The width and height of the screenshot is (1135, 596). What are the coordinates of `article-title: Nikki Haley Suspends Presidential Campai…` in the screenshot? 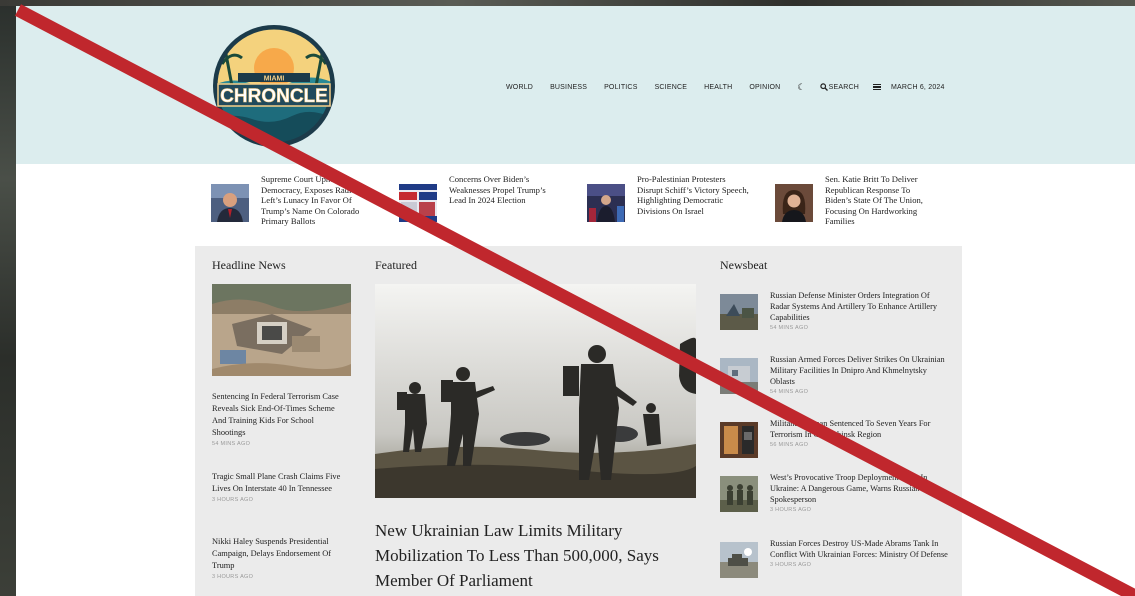 It's located at (272, 553).